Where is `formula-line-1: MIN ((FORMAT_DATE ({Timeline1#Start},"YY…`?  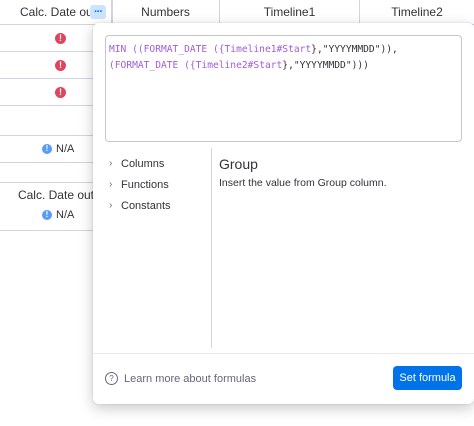
formula-line-1: MIN ((FORMAT_DATE ({Timeline1#Start},"YY… is located at coordinates (283, 50).